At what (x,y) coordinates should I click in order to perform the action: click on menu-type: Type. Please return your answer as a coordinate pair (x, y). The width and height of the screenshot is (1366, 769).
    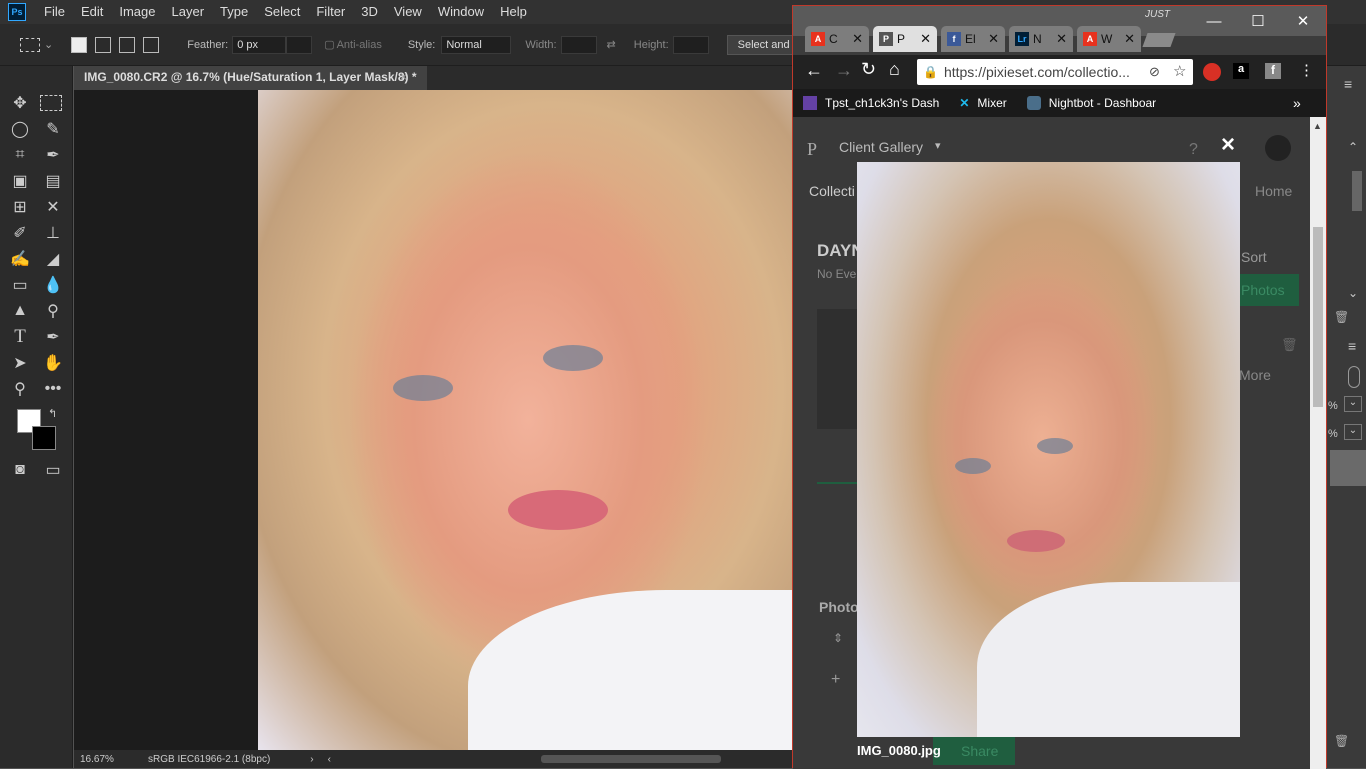
    Looking at the image, I should click on (234, 12).